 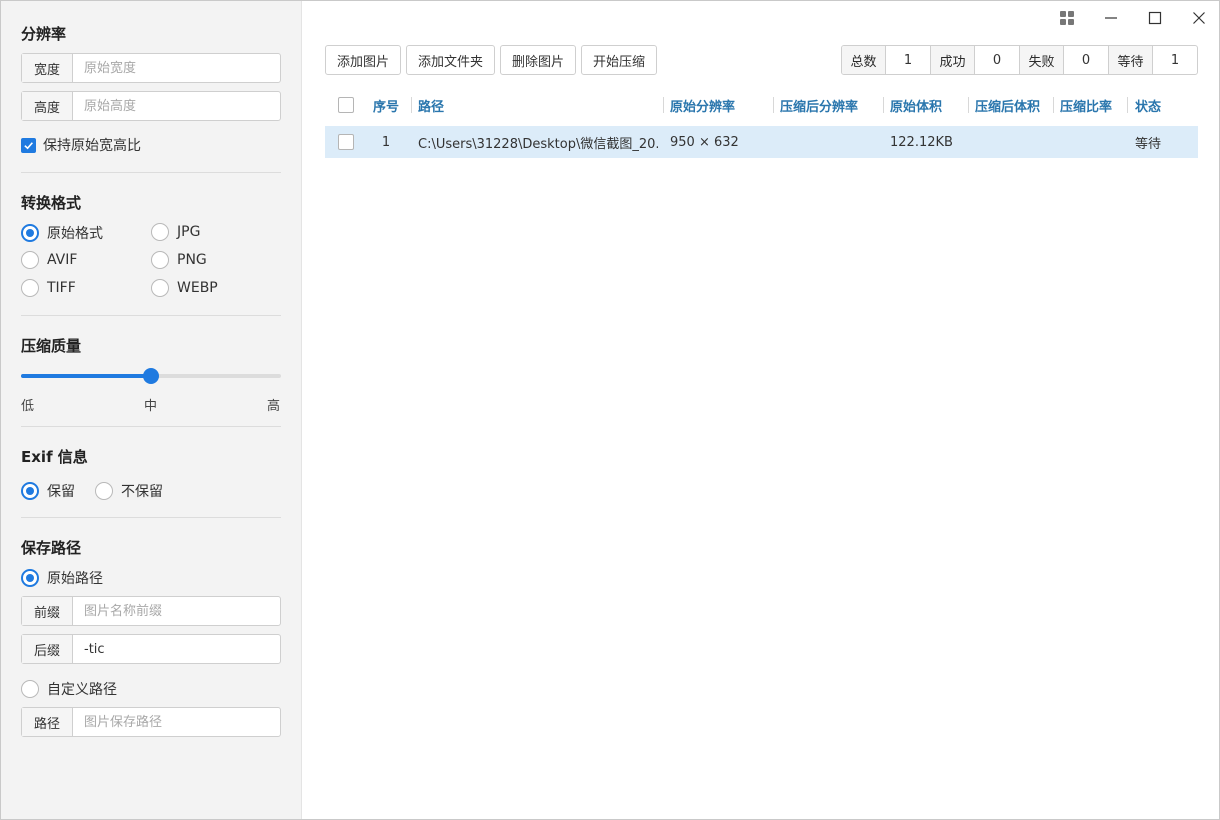 What do you see at coordinates (176, 649) in the screenshot?
I see `suffix-input` at bounding box center [176, 649].